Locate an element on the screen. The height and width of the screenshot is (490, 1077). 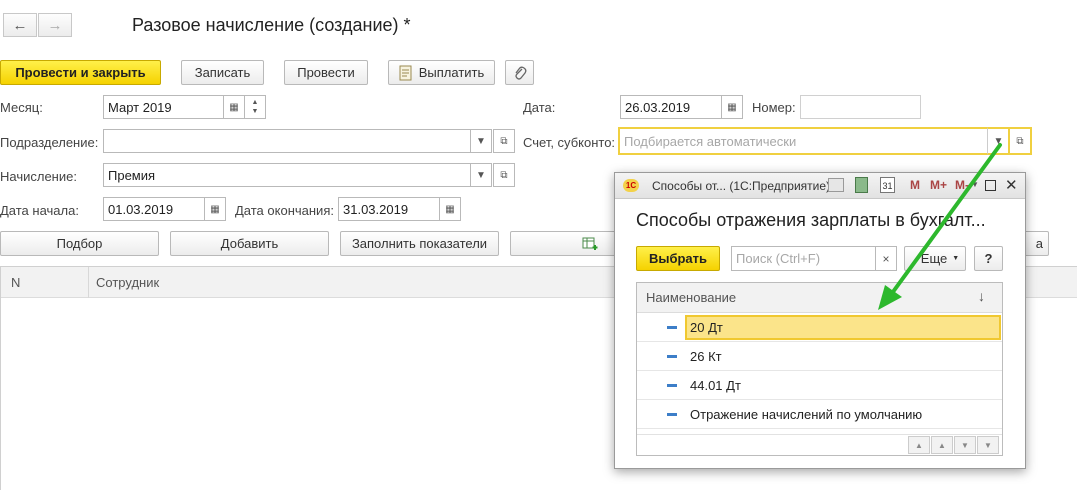
annotation-arrow is located at coordinates (940, 226).